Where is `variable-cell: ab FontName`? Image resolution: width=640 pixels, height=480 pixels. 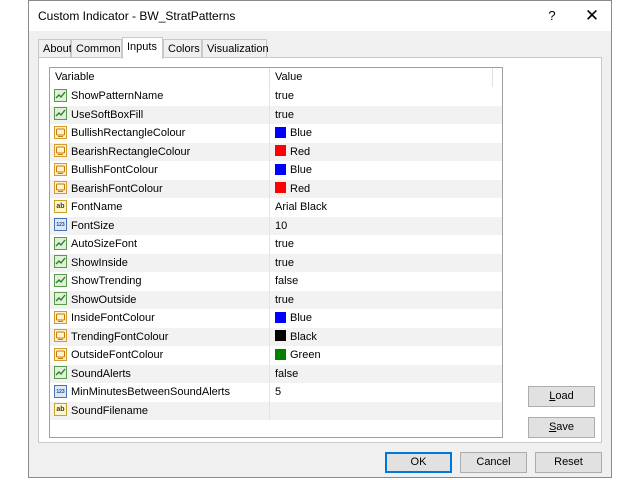
variable-cell: ab FontName is located at coordinates (160, 207).